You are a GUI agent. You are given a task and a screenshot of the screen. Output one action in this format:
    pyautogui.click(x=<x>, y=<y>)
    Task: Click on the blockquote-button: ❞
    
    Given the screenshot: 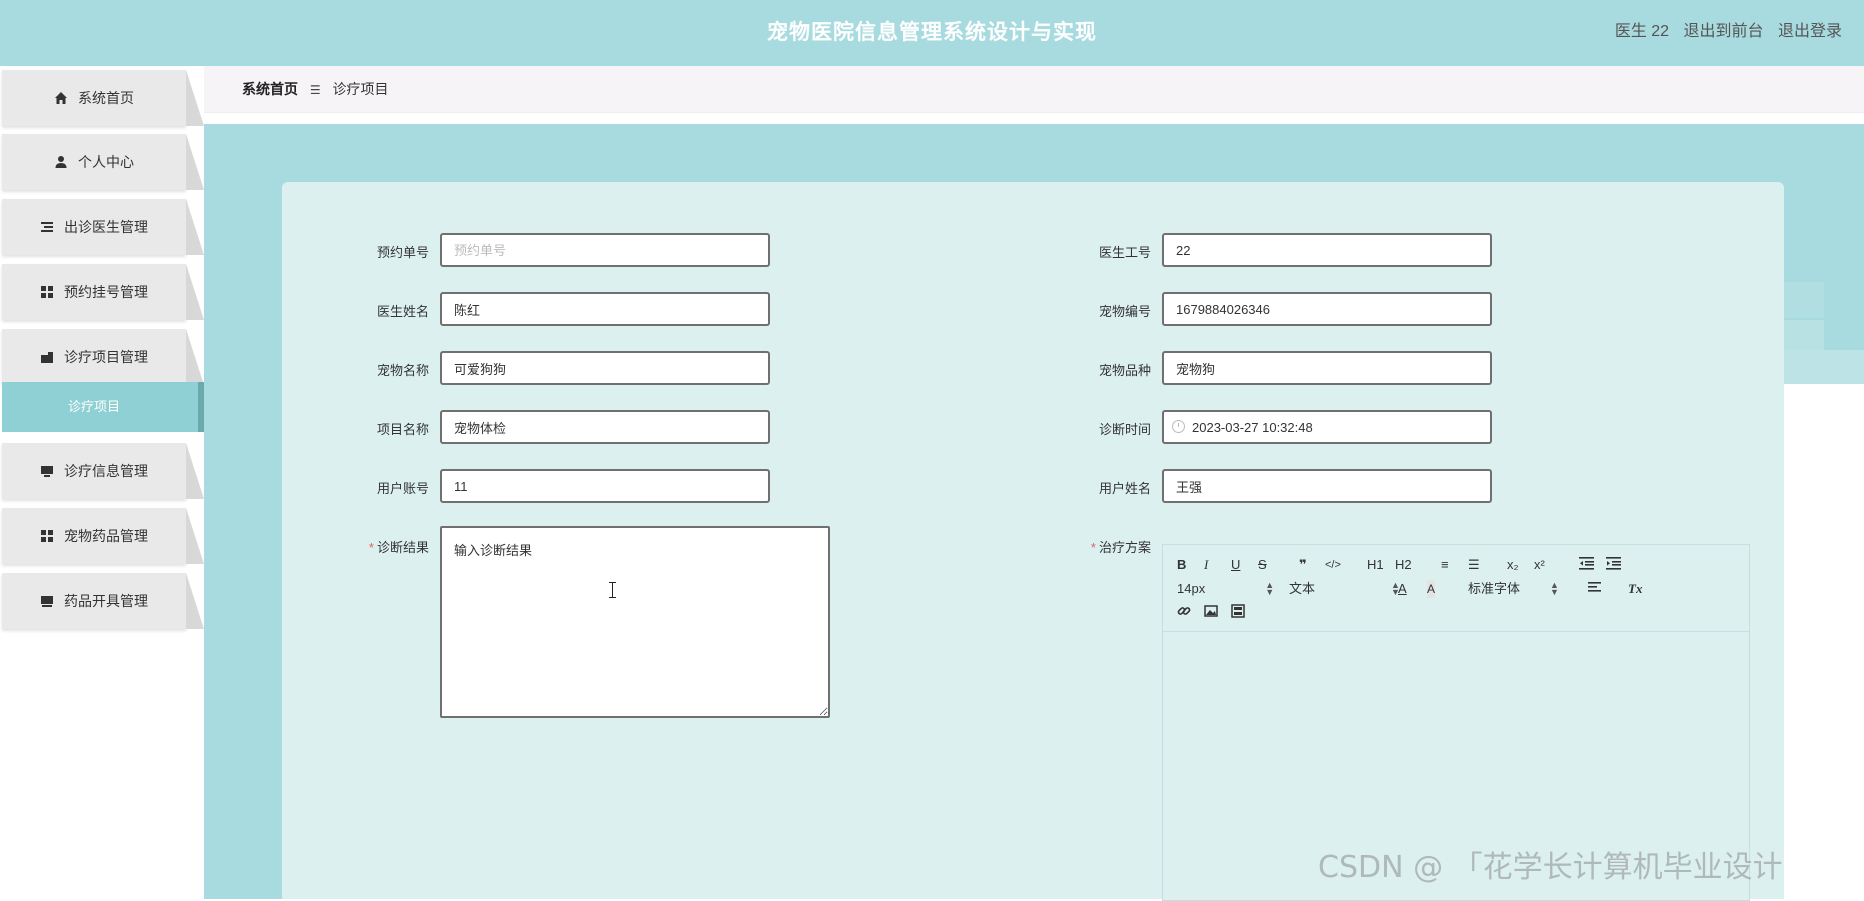 What is the action you would take?
    pyautogui.click(x=1303, y=565)
    